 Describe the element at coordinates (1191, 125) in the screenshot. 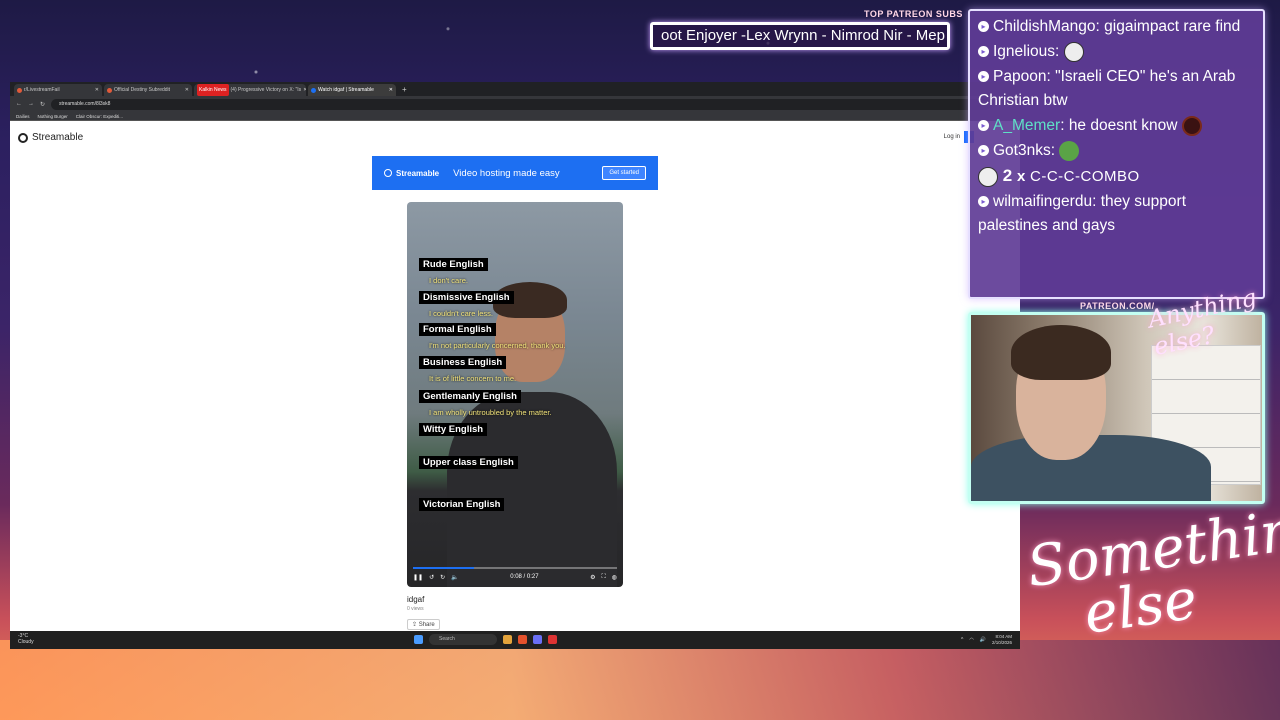

I see `dark-emote-icon` at that location.